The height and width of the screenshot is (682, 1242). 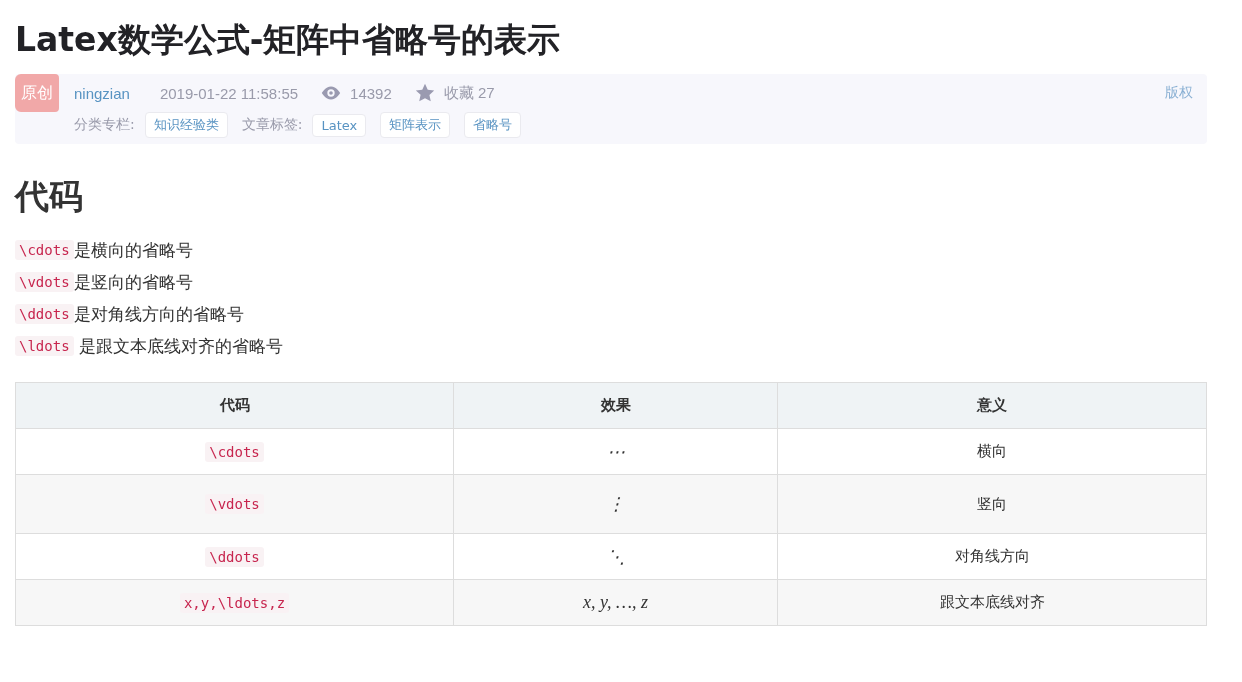 I want to click on view-count: 14392, so click(x=371, y=93).